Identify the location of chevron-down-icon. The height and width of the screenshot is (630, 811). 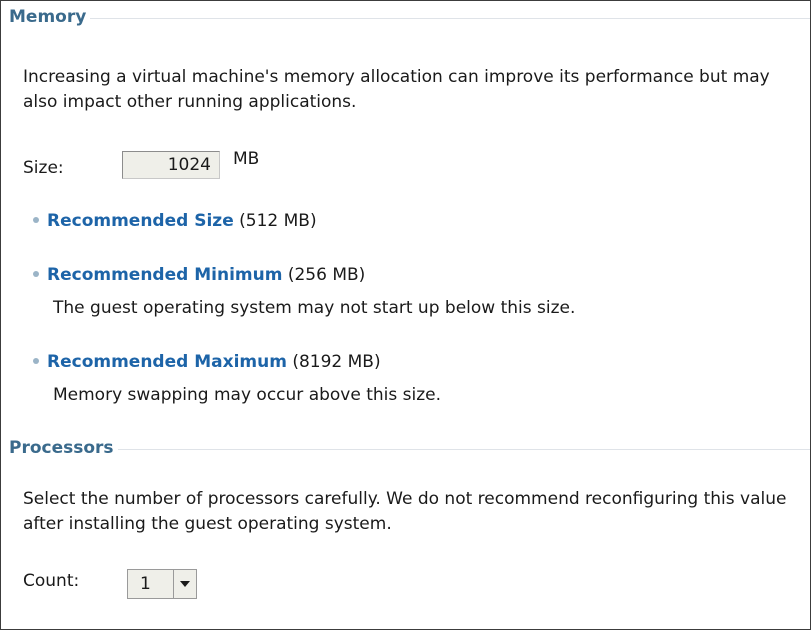
(185, 584).